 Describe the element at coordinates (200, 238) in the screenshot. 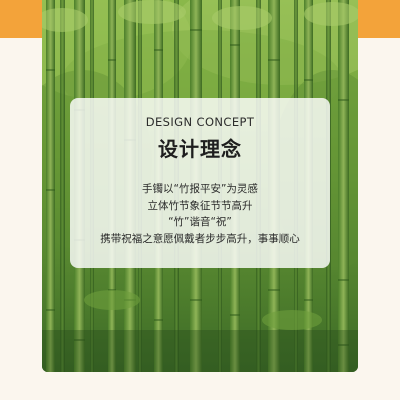

I see `concept-line: 携带祝福之意愿佩戴者步步高升，事事顺心` at that location.